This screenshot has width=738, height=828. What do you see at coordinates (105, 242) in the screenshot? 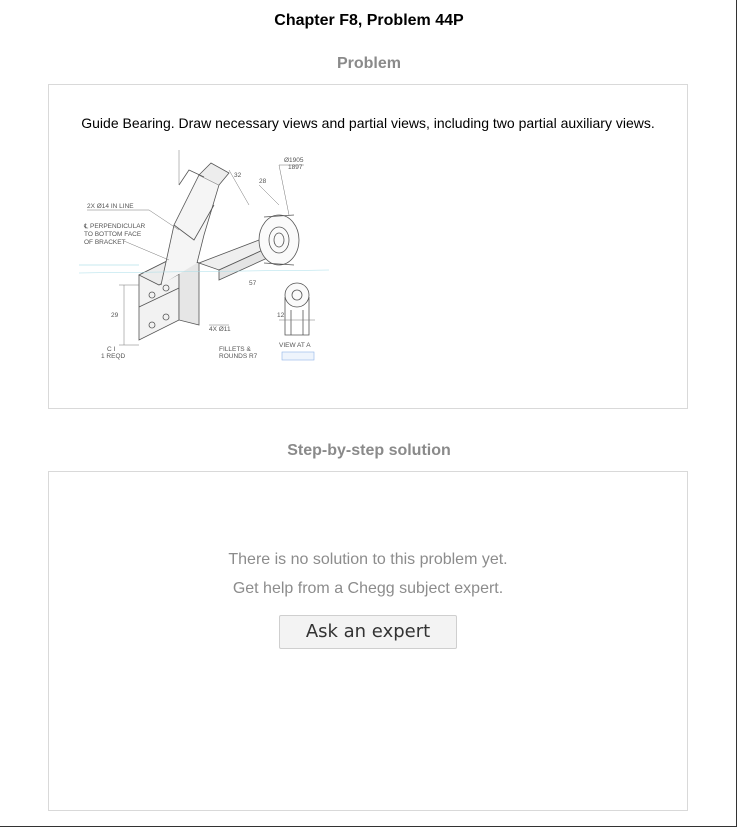
I see `label-perp-3: OF BRACKET` at bounding box center [105, 242].